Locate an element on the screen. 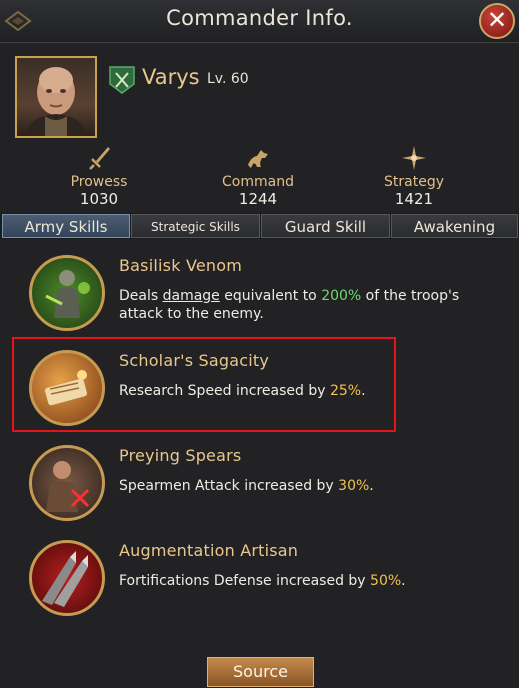  skill-title: Augmentation Artisan is located at coordinates (209, 550).